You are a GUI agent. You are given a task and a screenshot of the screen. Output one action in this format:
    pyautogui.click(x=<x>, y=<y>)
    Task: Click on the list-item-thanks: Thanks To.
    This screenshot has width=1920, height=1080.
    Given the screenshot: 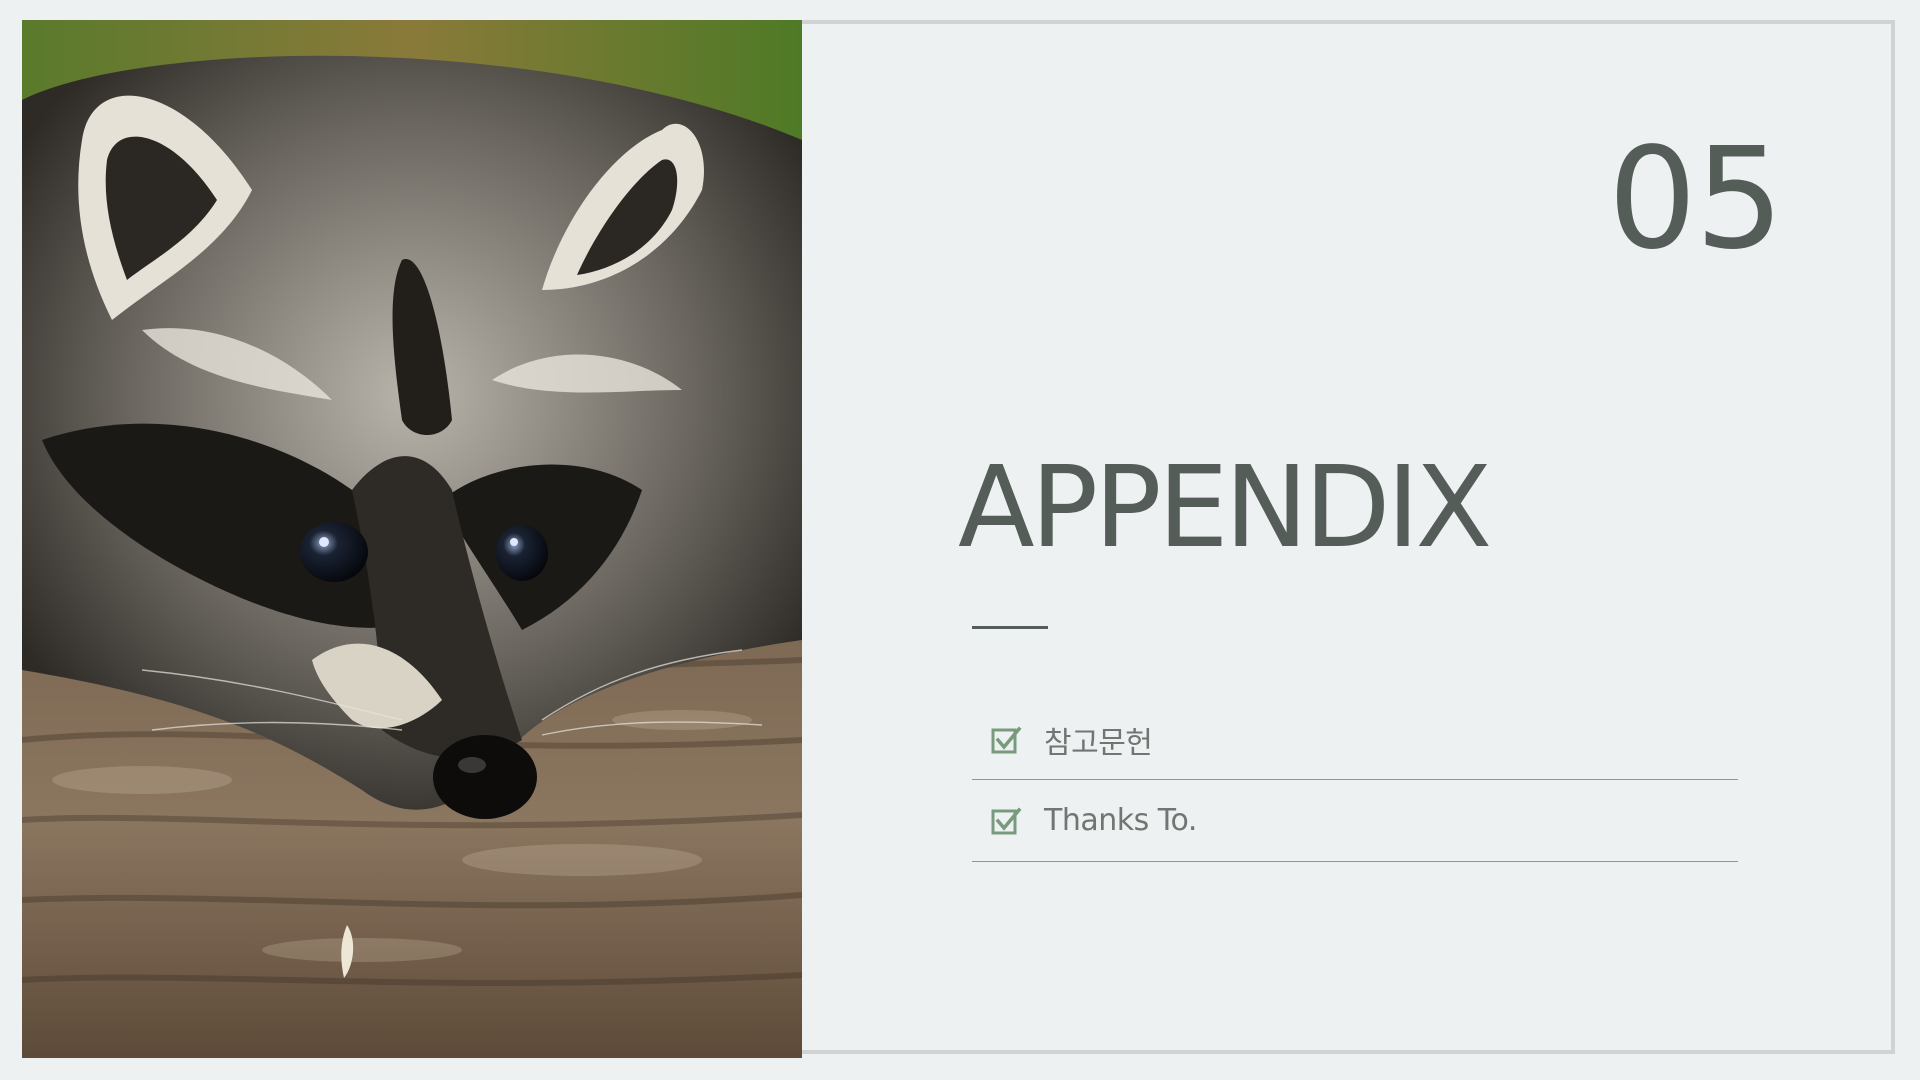 What is the action you would take?
    pyautogui.click(x=1355, y=821)
    